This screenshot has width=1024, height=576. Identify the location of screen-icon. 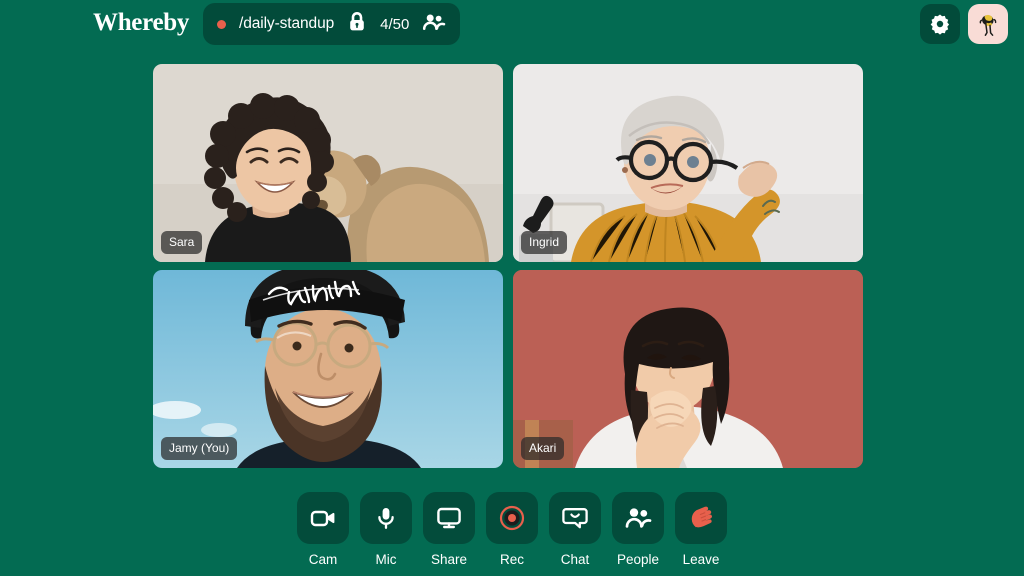
(449, 518).